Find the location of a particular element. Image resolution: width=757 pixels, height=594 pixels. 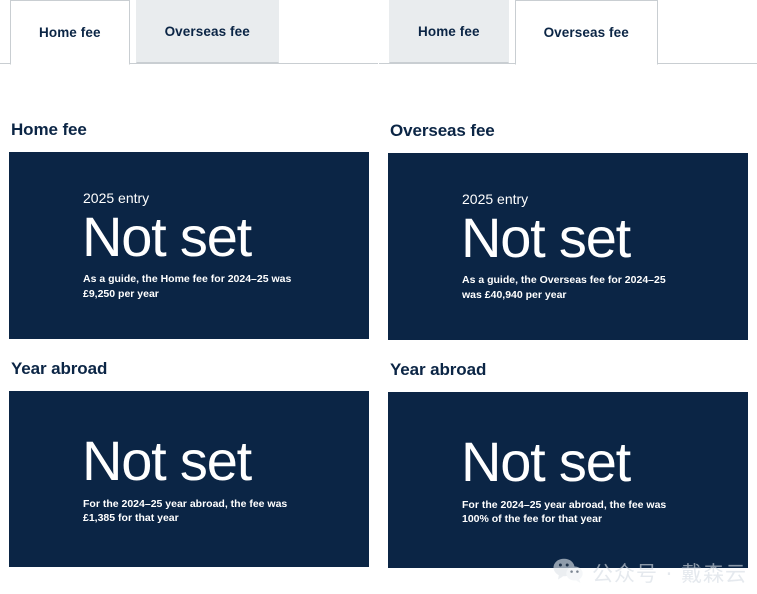

tab-home-fee-left: Home fee is located at coordinates (70, 32).